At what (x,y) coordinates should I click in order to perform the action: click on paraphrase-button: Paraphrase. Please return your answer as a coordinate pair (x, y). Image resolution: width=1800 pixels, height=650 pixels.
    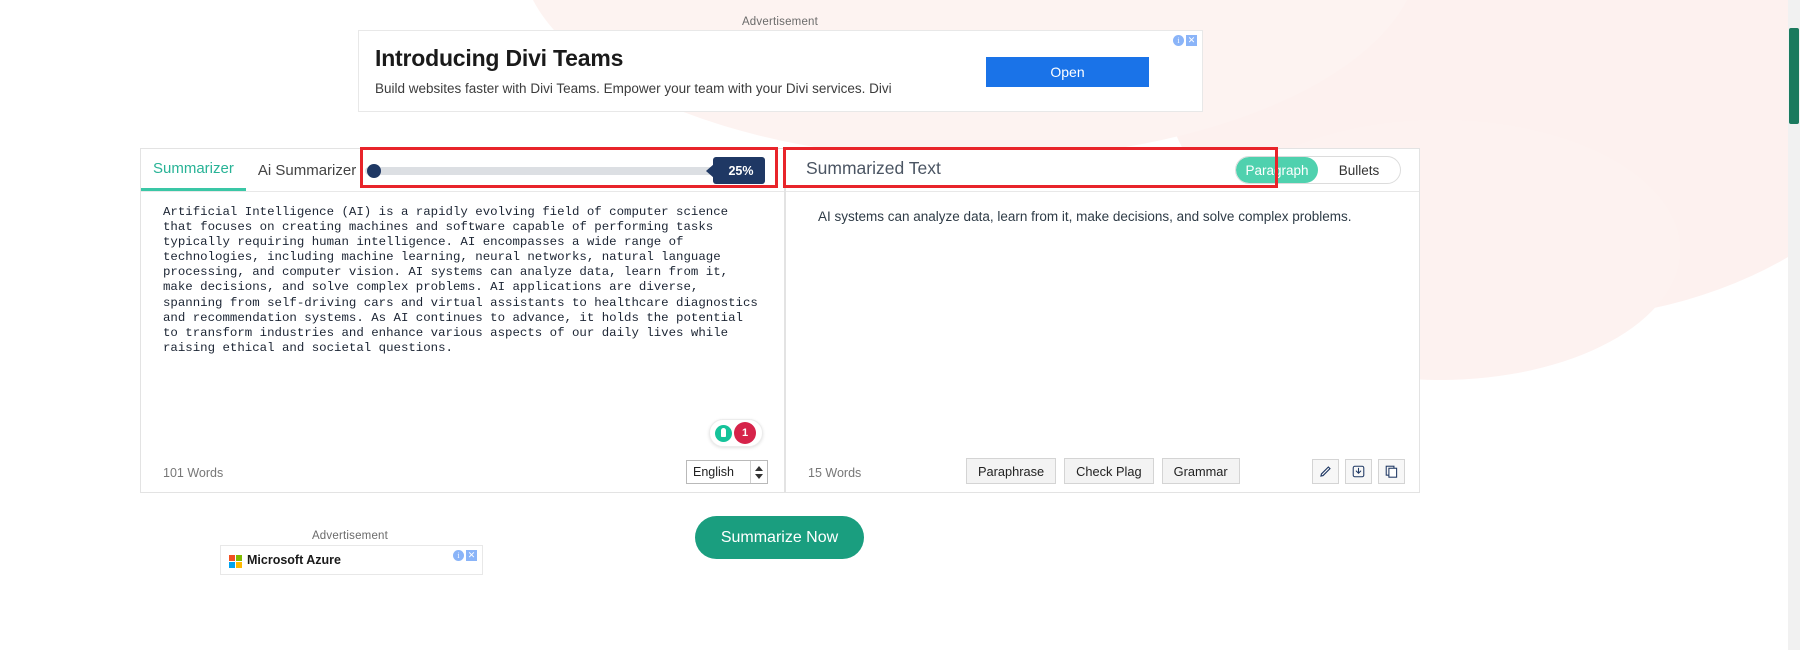
    Looking at the image, I should click on (1011, 471).